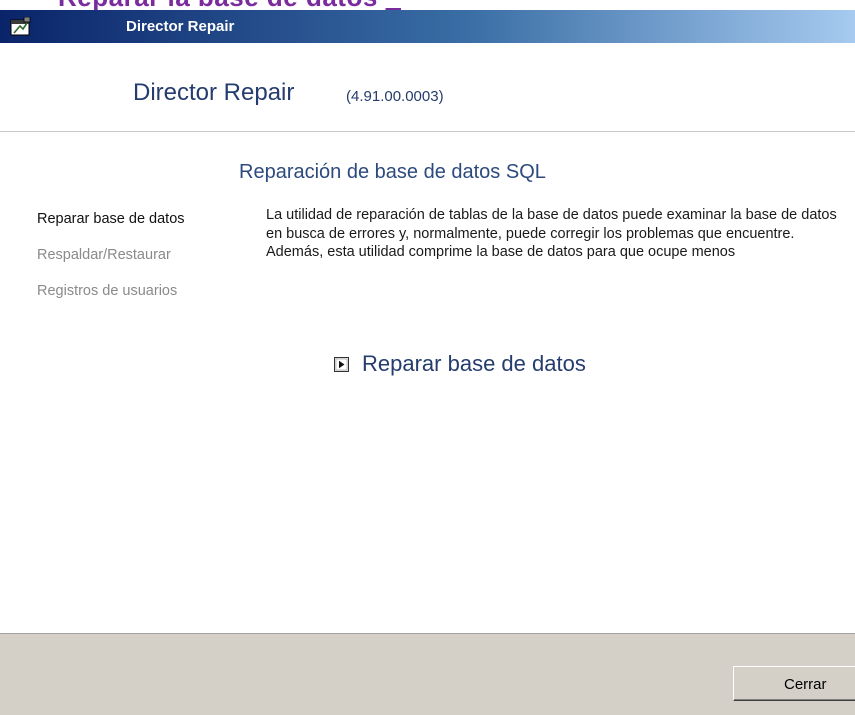  I want to click on app-name: Director Repair, so click(214, 92).